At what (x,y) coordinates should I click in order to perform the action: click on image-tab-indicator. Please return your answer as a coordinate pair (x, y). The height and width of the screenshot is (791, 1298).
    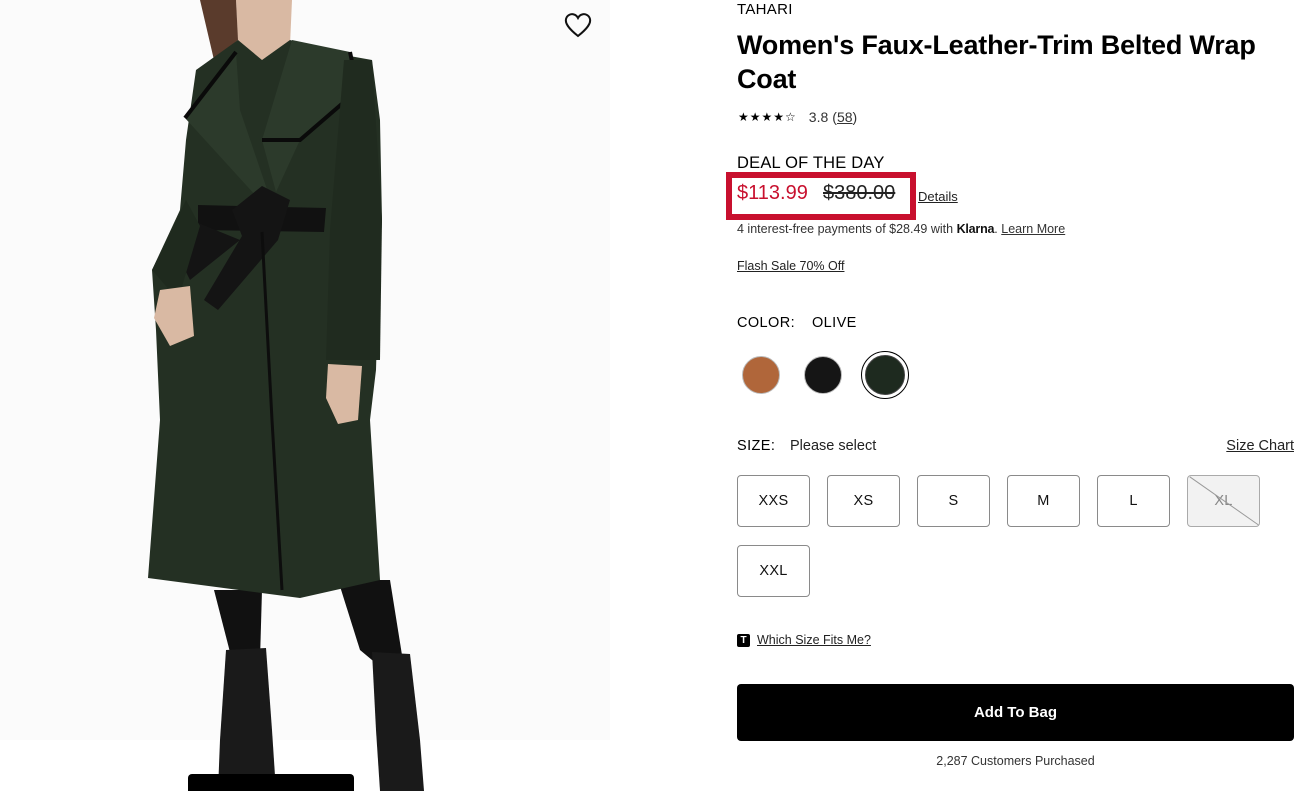
    Looking at the image, I should click on (271, 782).